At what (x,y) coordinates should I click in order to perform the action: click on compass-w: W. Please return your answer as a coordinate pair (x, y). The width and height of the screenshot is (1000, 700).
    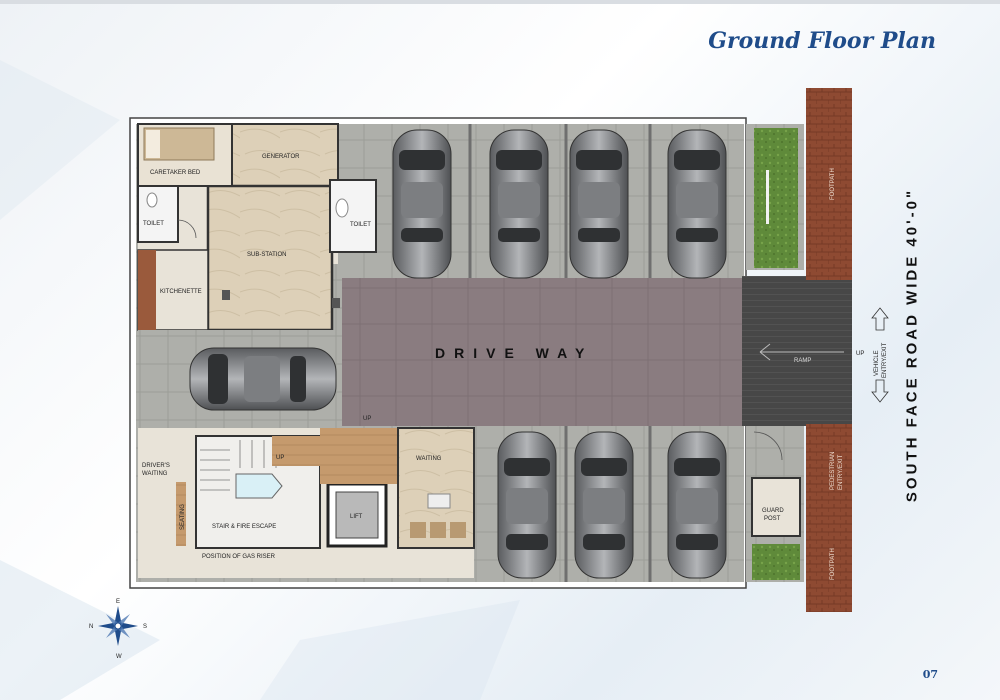
    Looking at the image, I should click on (119, 657).